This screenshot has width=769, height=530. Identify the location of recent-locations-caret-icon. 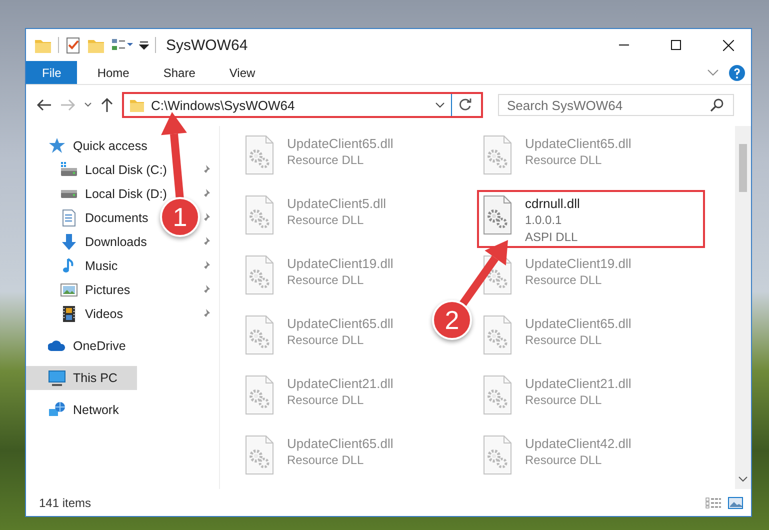
(88, 105).